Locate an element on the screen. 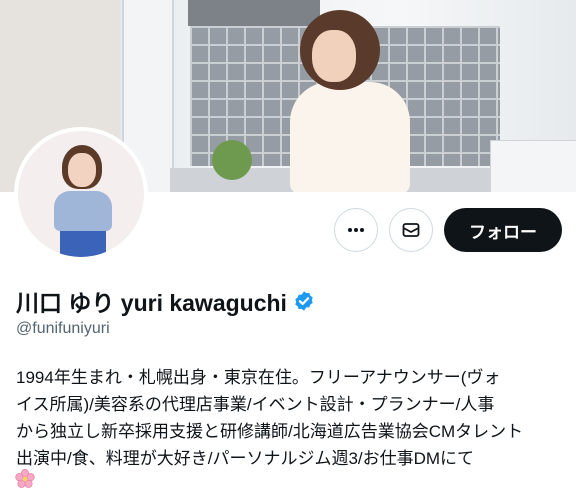  bio-line: 1994年生まれ・札幌出身・東京在住。フリーアナウンサー(ヴォ is located at coordinates (258, 377).